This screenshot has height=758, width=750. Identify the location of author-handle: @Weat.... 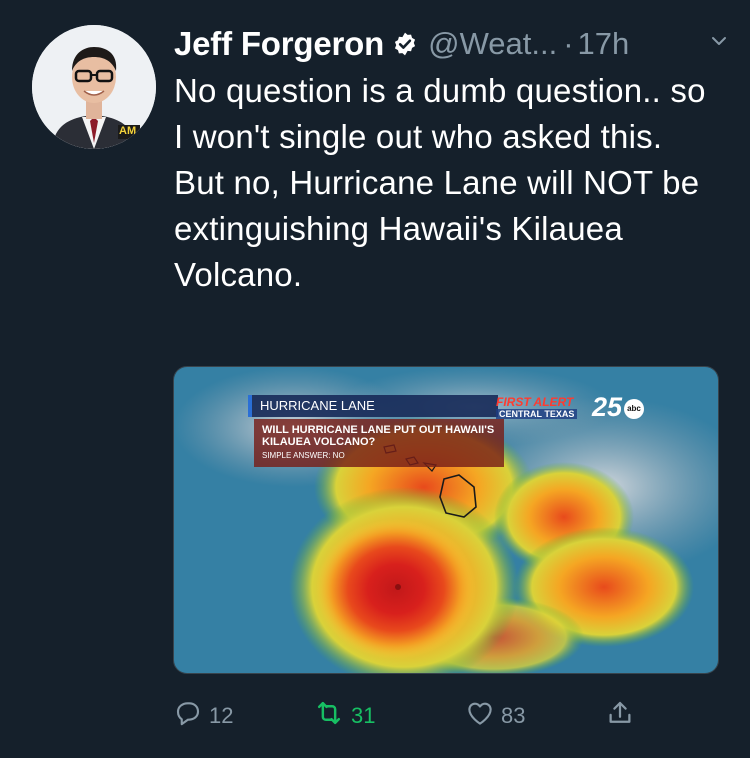
(492, 44).